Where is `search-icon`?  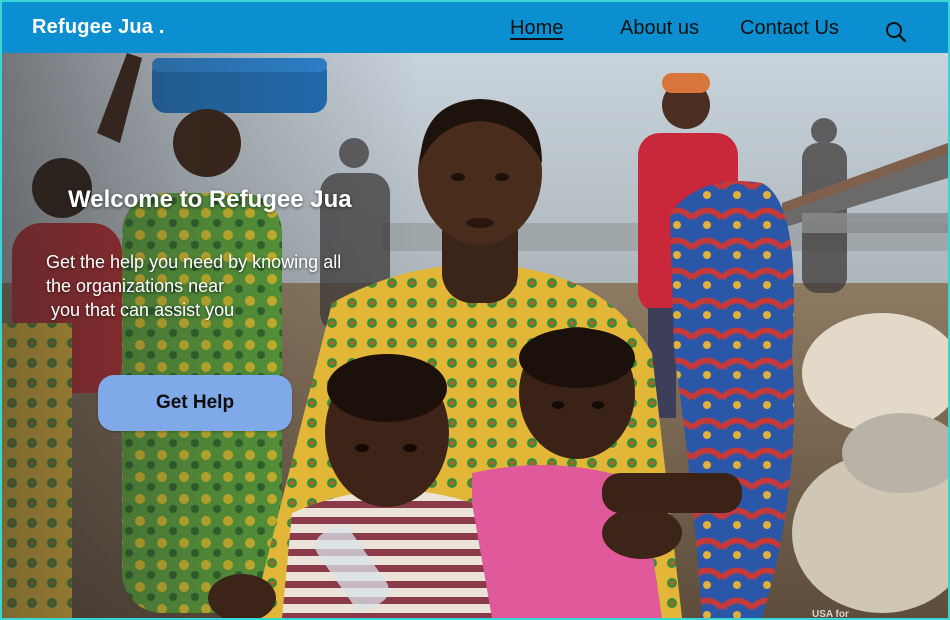
search-icon is located at coordinates (896, 32).